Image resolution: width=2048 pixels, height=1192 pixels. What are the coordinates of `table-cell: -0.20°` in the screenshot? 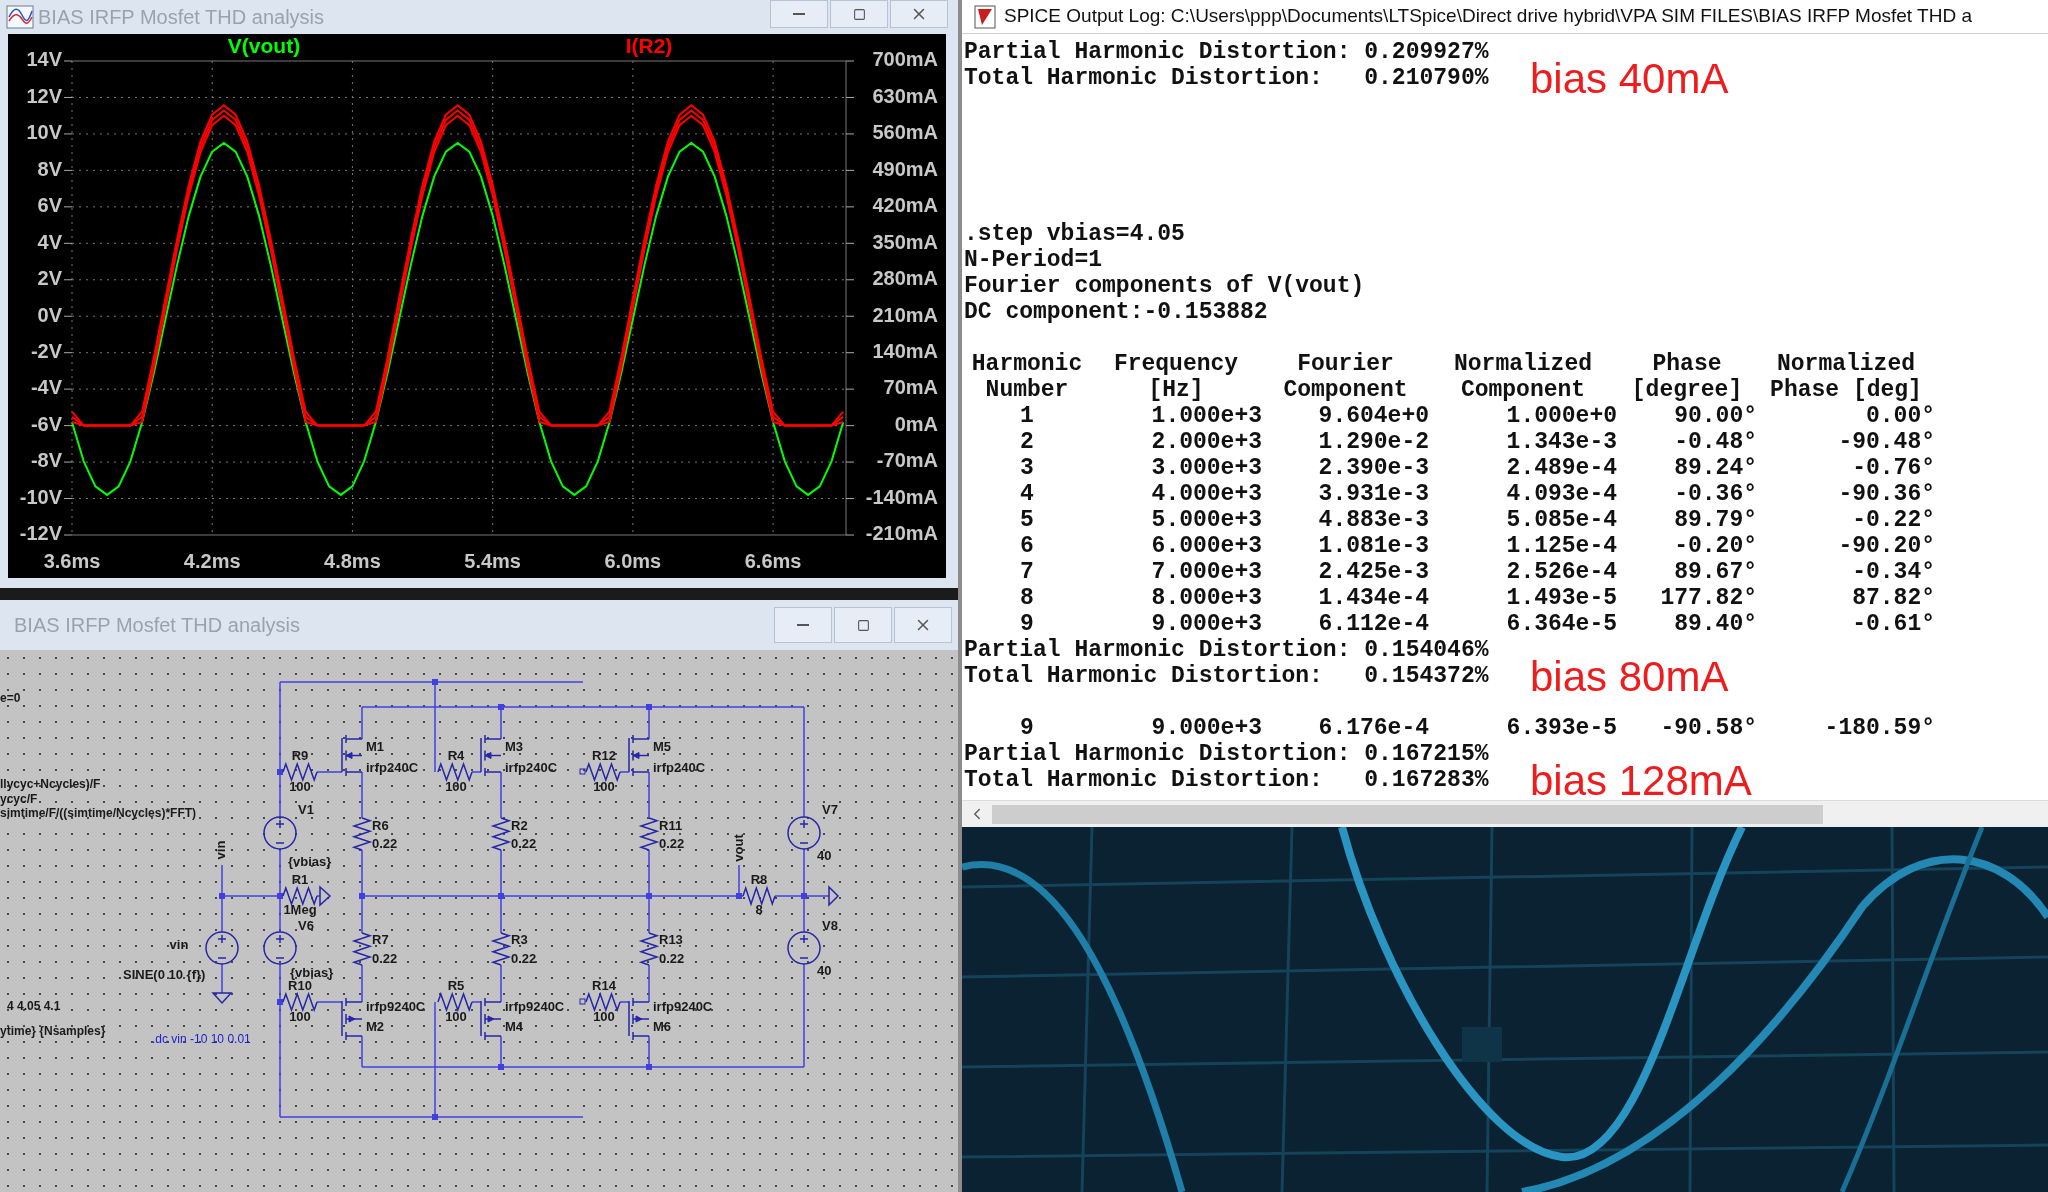 It's located at (1715, 546).